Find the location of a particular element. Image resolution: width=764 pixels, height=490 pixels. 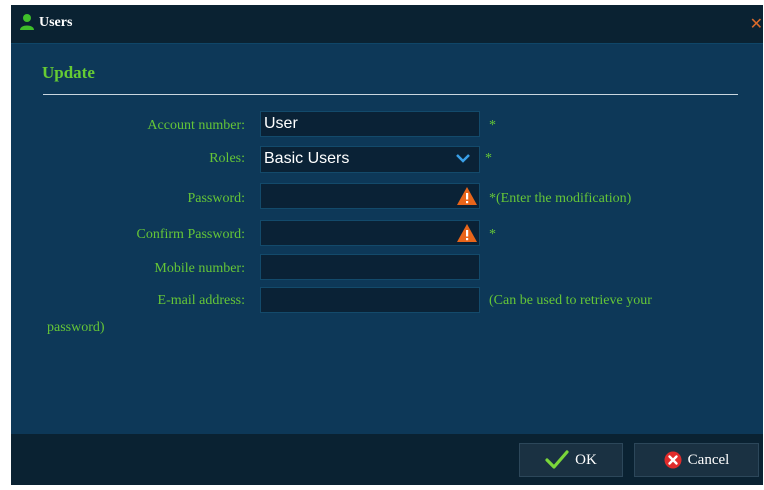

confirm-required-marker: * is located at coordinates (492, 234).